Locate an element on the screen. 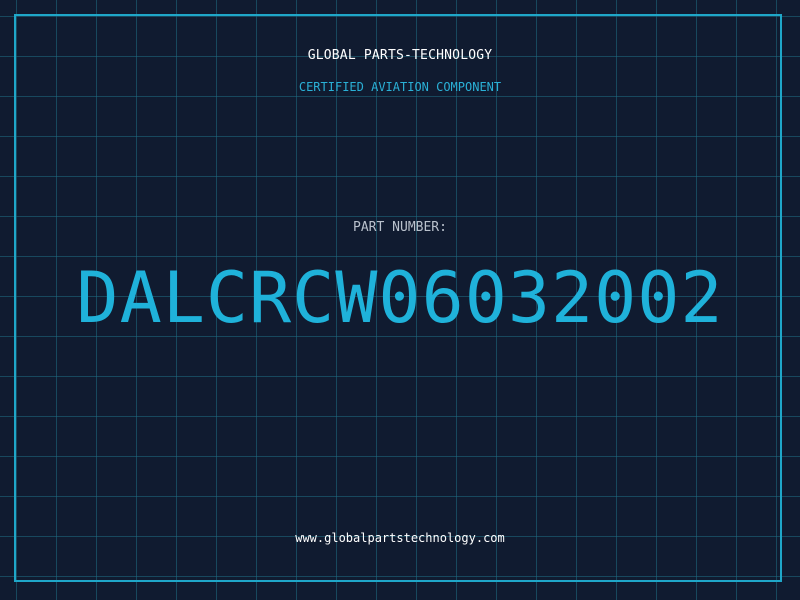  part-number-value: DALCRCW06032002 is located at coordinates (400, 298).